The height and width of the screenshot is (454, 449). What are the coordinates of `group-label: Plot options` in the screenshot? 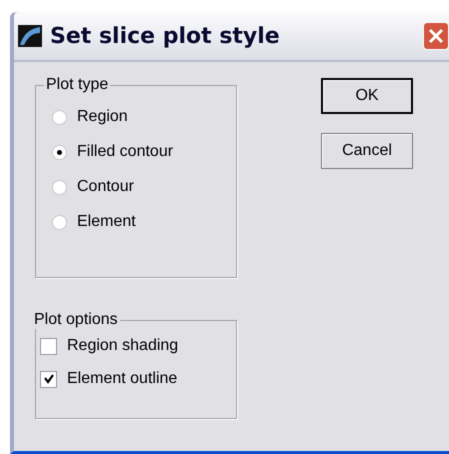 It's located at (76, 320).